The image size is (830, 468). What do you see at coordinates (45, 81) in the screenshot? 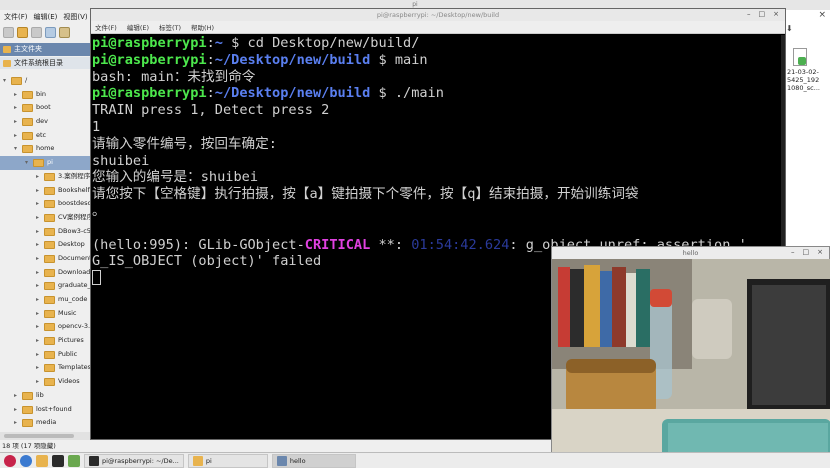
I see `tree-item: ▾ /` at bounding box center [45, 81].